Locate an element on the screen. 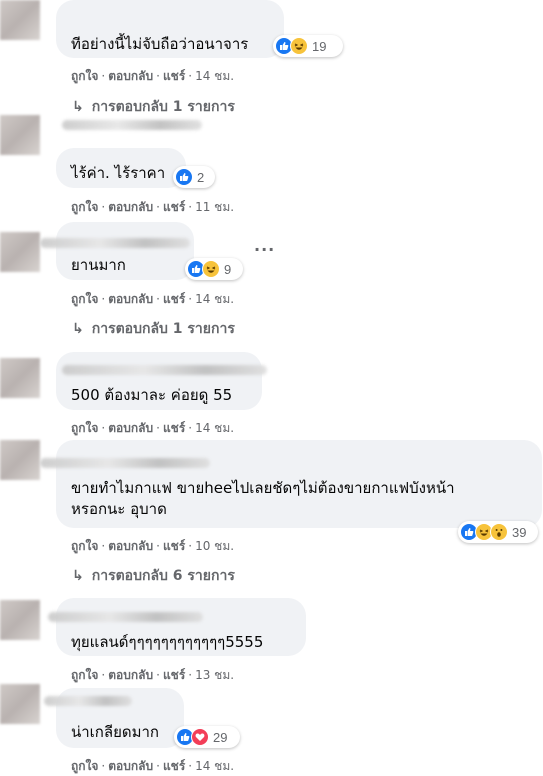 The height and width of the screenshot is (776, 543). reaction-summary: 19 is located at coordinates (308, 46).